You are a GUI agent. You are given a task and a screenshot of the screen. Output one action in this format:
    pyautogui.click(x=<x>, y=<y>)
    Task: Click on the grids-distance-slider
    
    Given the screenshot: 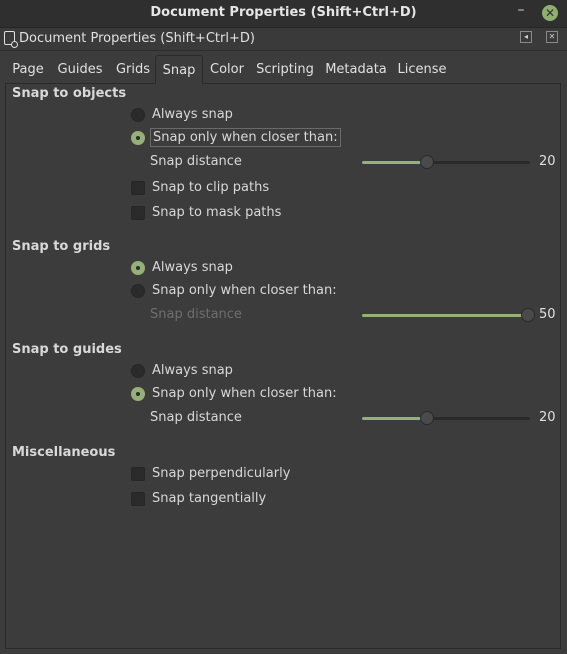 What is the action you would take?
    pyautogui.click(x=448, y=315)
    